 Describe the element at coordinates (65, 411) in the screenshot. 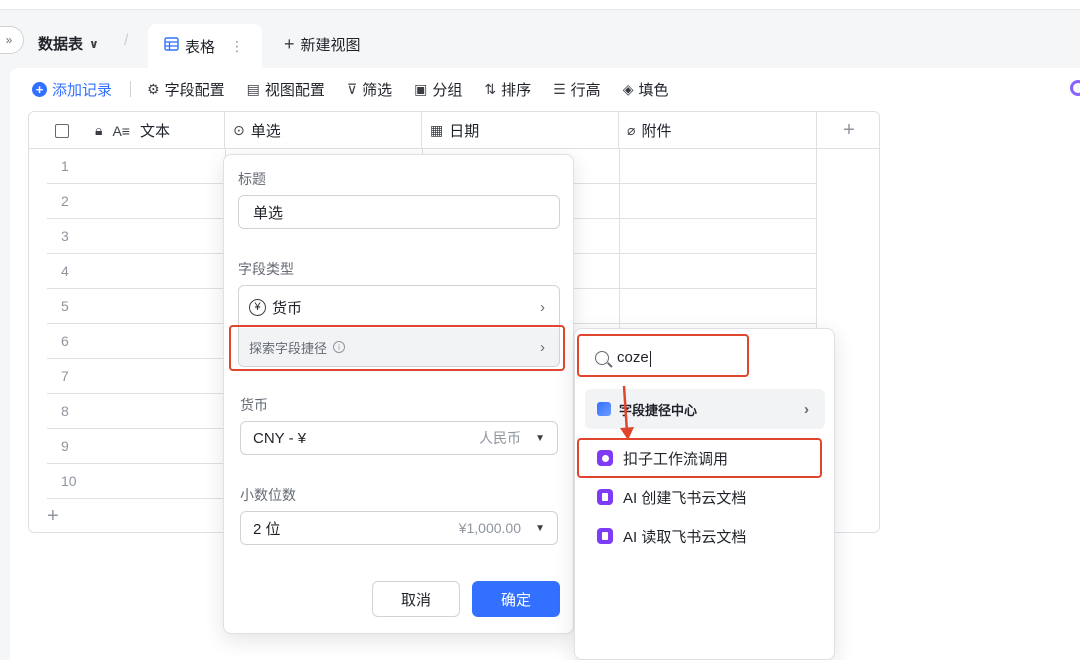

I see `row-number: 8` at that location.